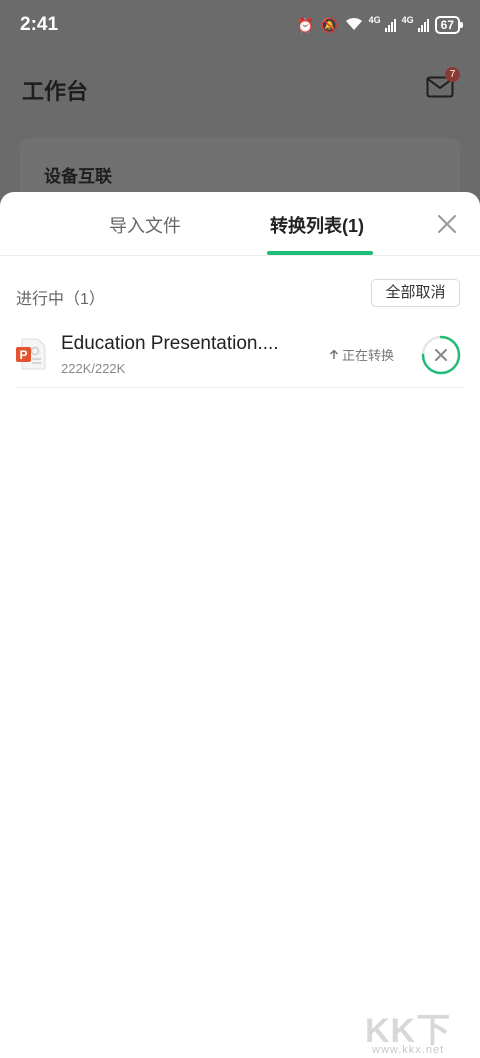 Image resolution: width=480 pixels, height=1058 pixels. I want to click on svg-text: P, so click(23, 355).